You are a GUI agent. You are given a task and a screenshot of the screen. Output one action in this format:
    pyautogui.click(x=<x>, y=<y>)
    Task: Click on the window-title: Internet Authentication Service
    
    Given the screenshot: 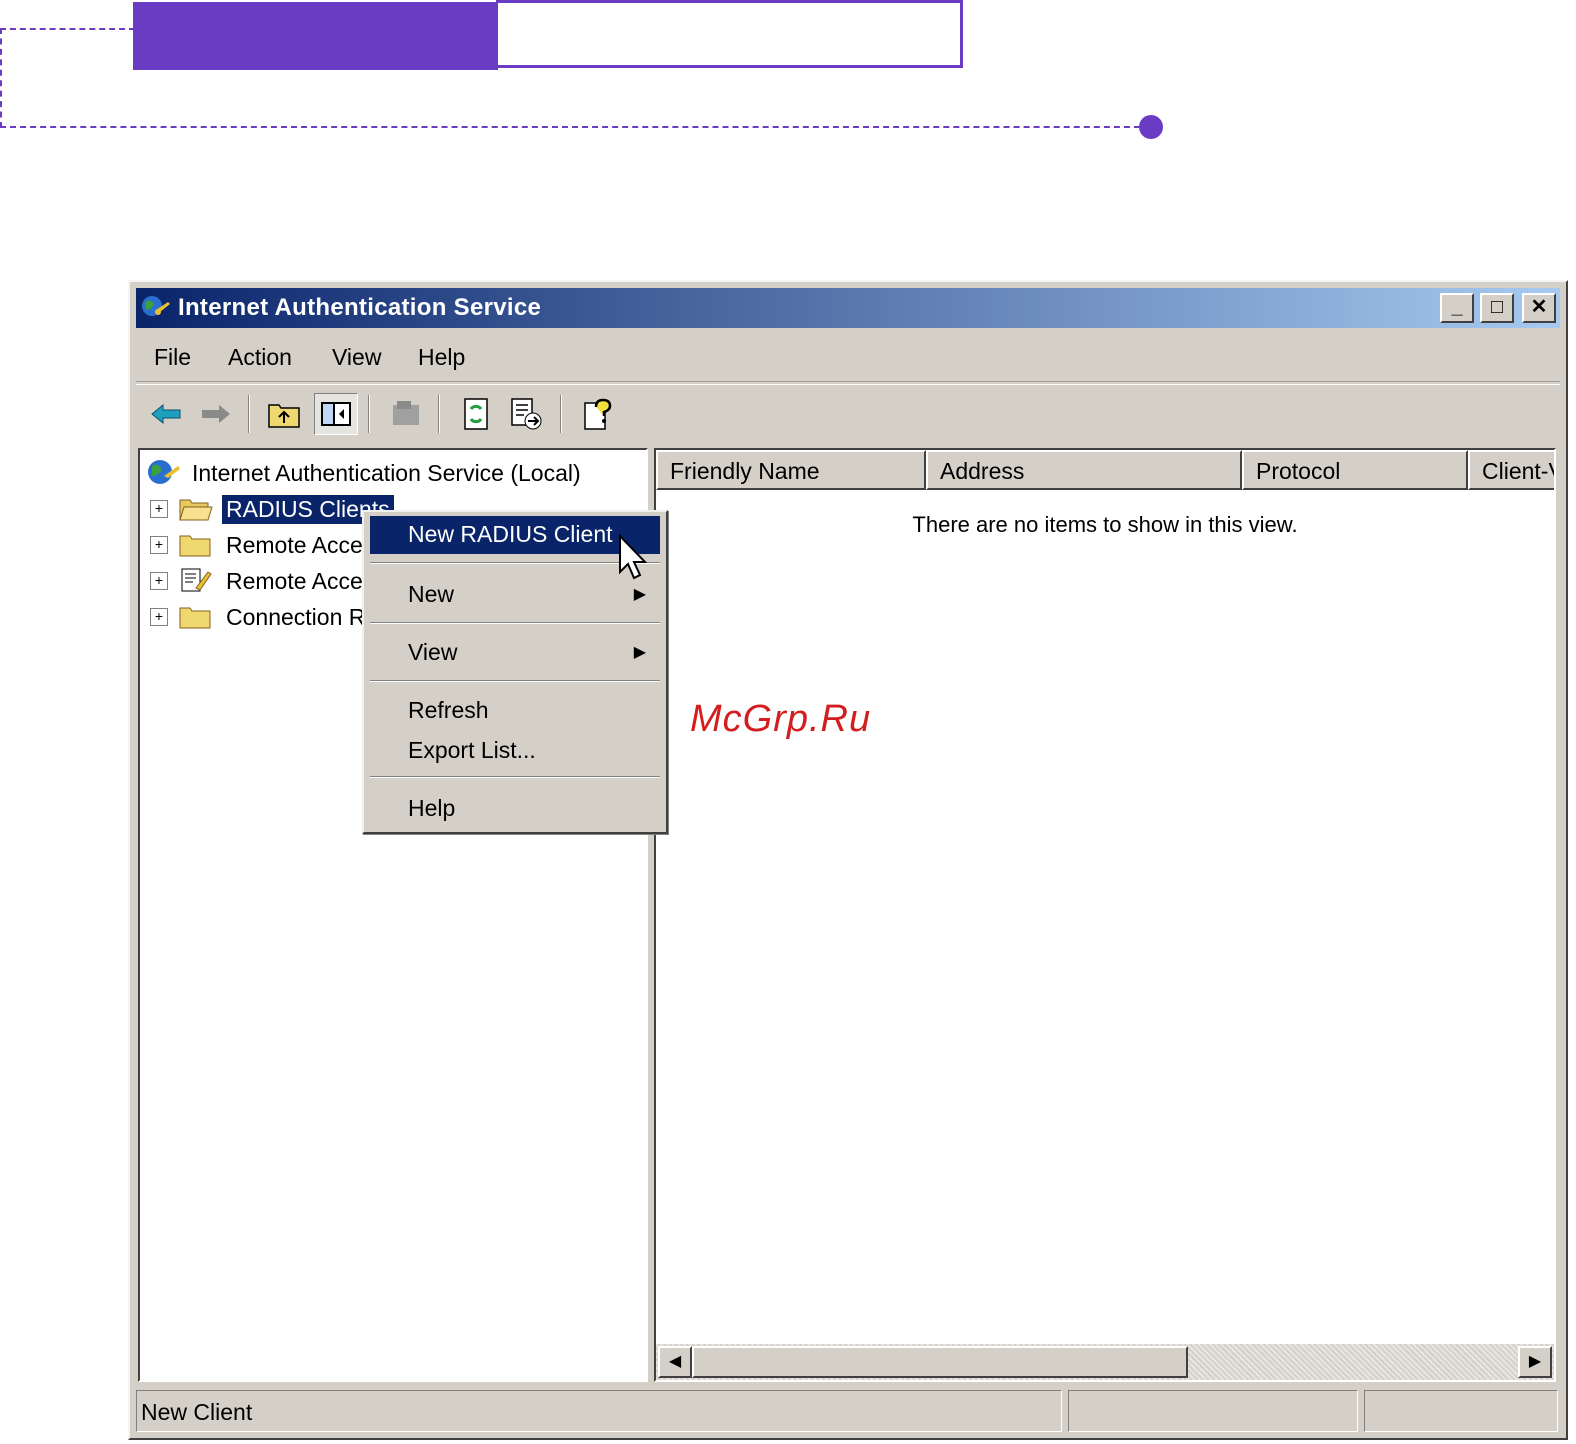 What is the action you would take?
    pyautogui.click(x=360, y=307)
    